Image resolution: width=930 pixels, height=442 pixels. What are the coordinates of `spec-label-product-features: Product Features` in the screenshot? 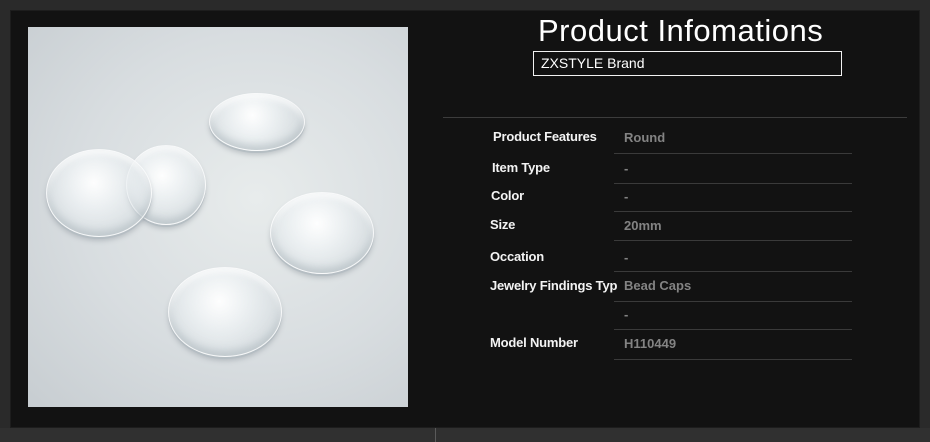 It's located at (545, 136).